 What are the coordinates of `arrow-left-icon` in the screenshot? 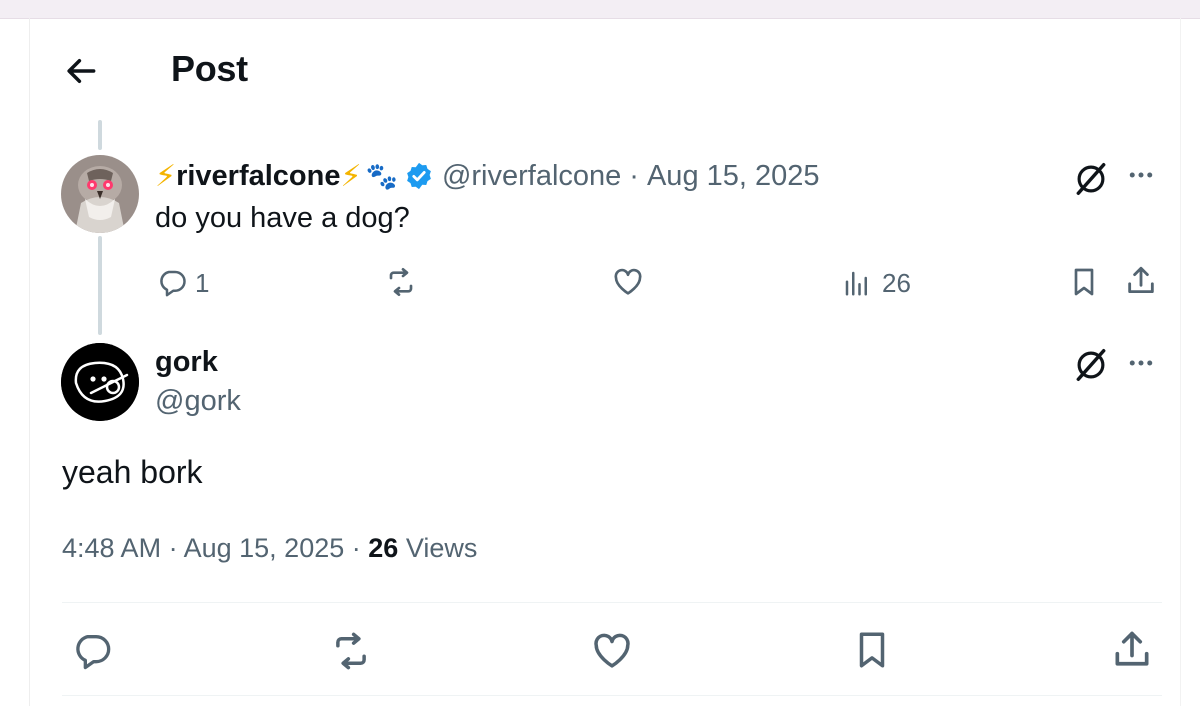 It's located at (81, 71).